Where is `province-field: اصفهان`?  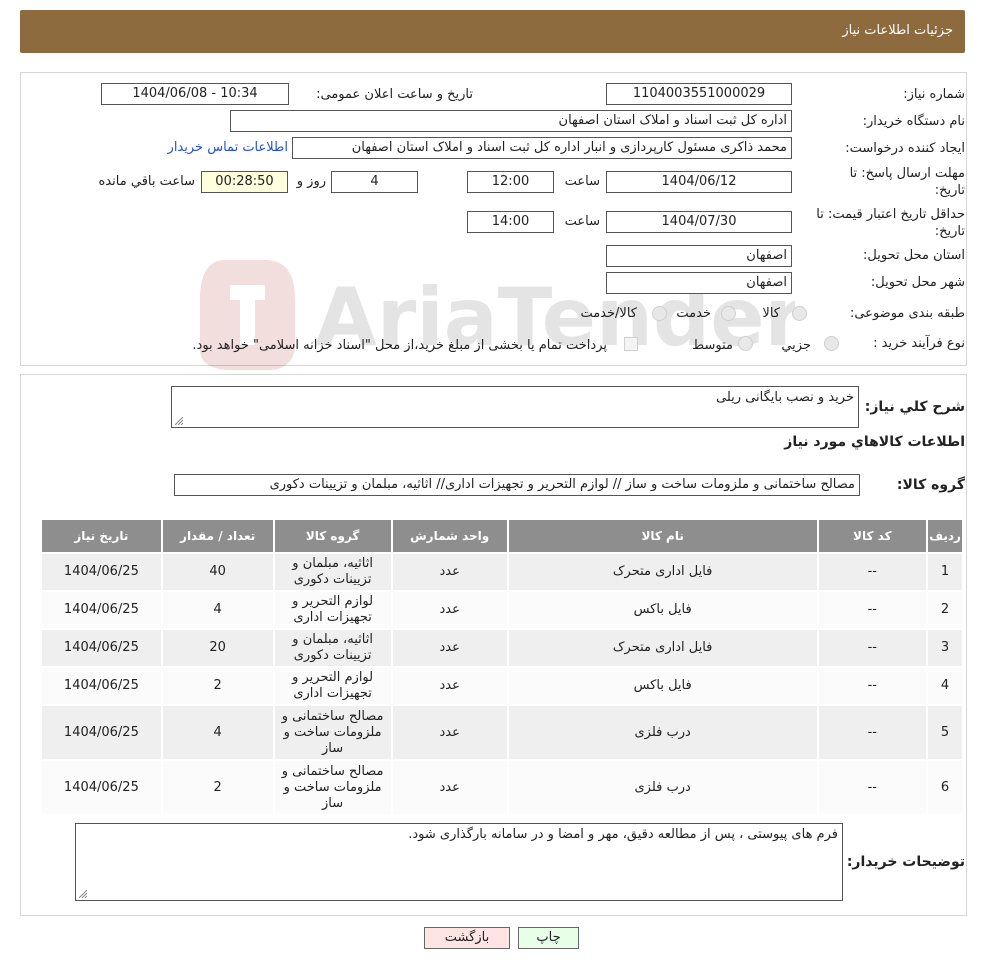 province-field: اصفهان is located at coordinates (699, 256).